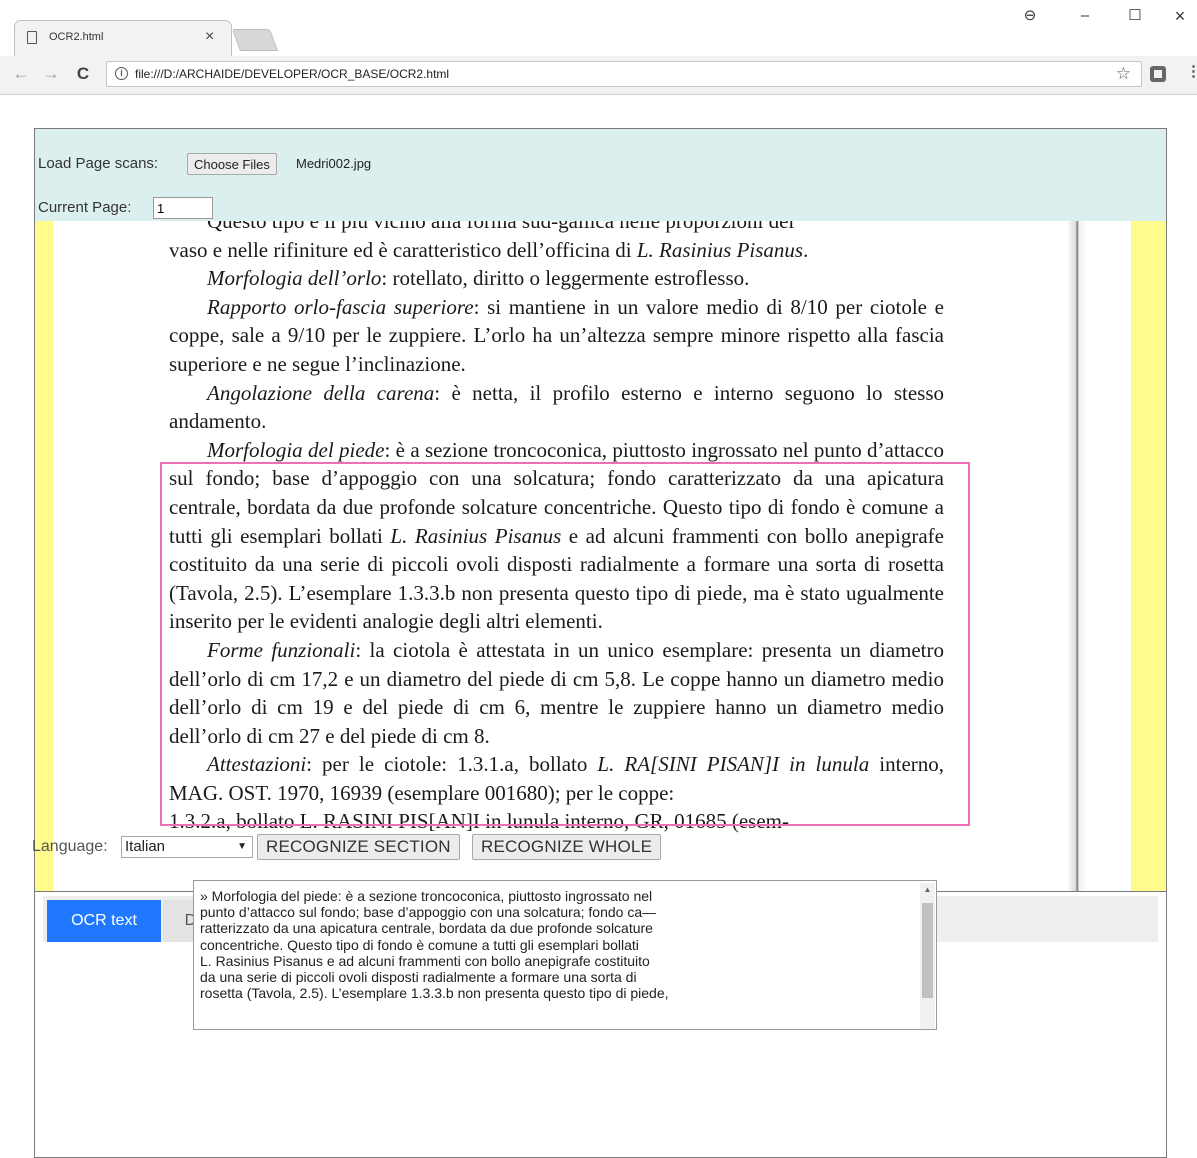 This screenshot has width=1197, height=1158. What do you see at coordinates (85, 207) in the screenshot?
I see `current-page-label: Current Page:` at bounding box center [85, 207].